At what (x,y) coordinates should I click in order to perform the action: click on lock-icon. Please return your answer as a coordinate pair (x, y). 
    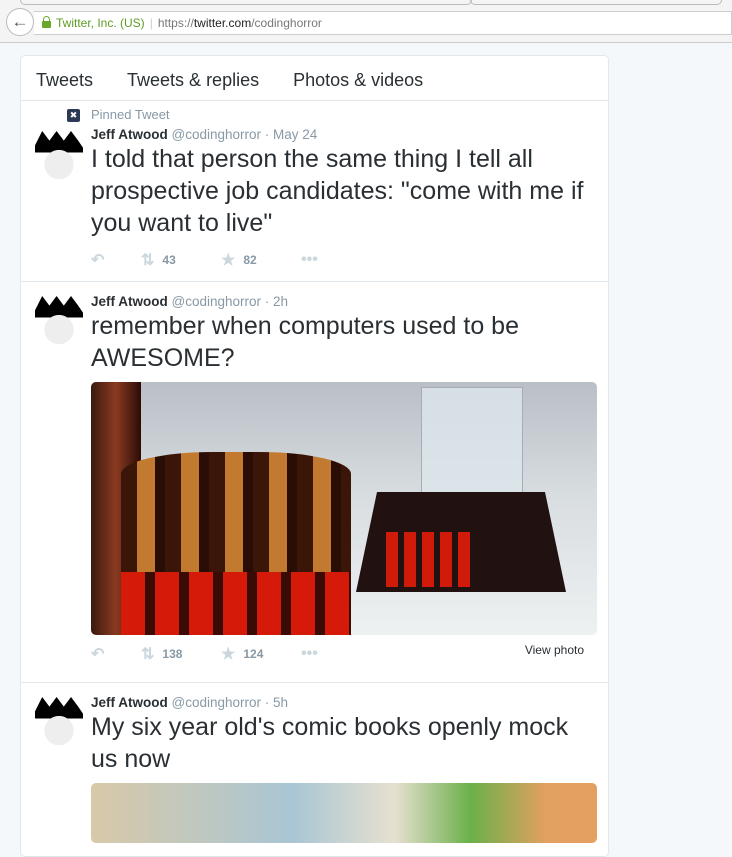
    Looking at the image, I should click on (46, 22).